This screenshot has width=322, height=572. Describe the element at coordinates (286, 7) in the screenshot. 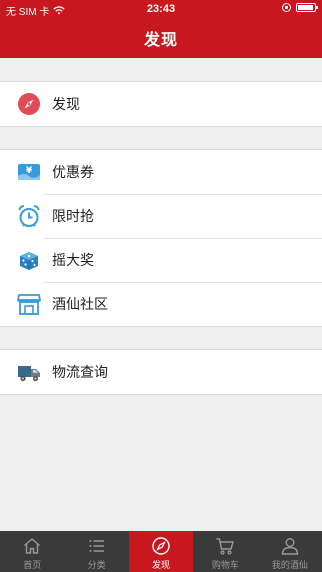

I see `orientation-lock-icon` at that location.